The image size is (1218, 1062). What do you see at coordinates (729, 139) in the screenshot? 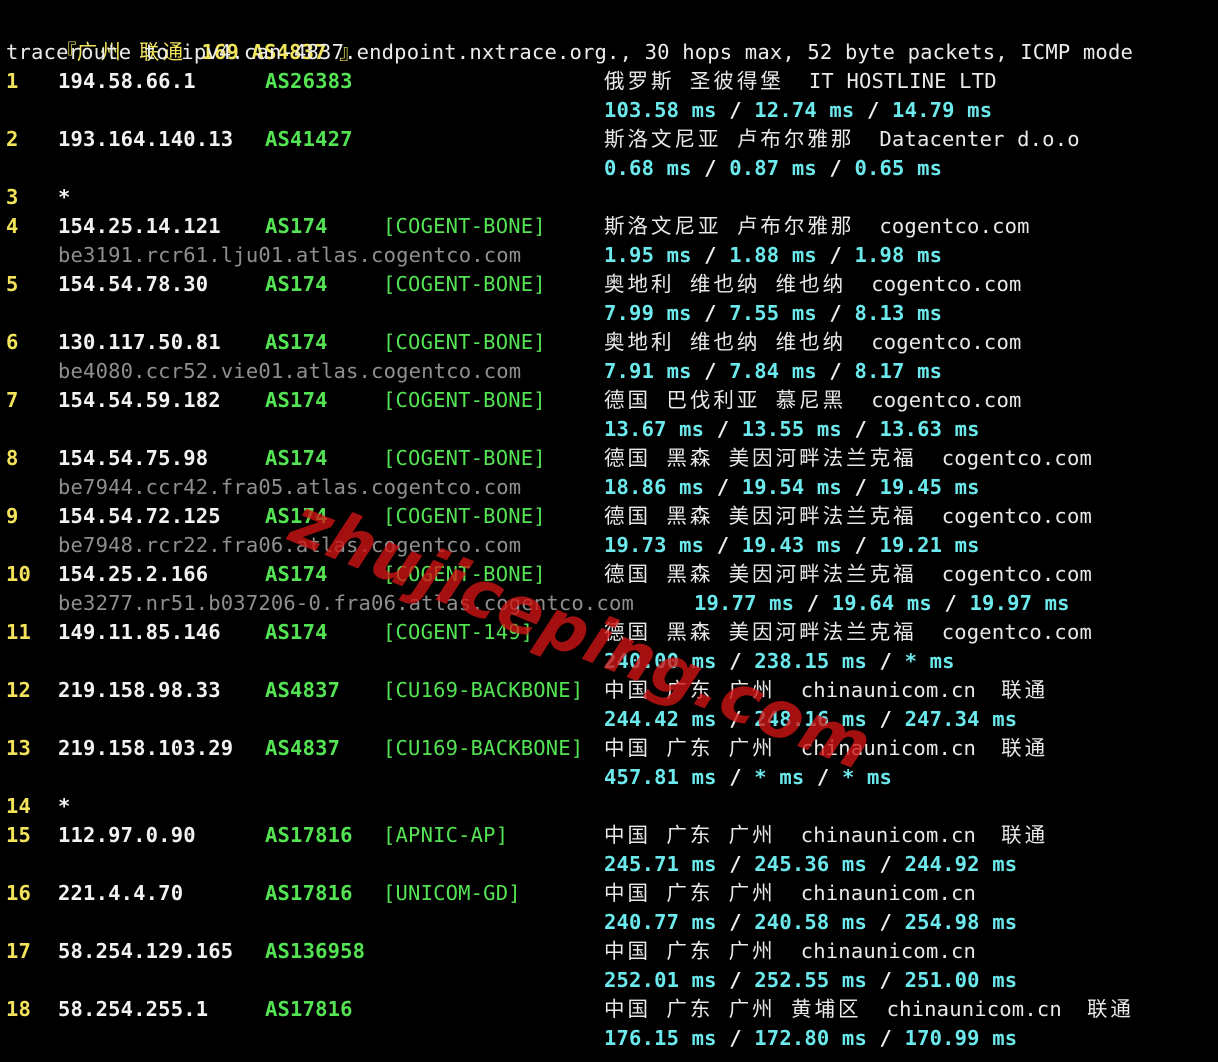
I see `hop-geo: 斯洛文尼亚 卢布尔雅那` at bounding box center [729, 139].